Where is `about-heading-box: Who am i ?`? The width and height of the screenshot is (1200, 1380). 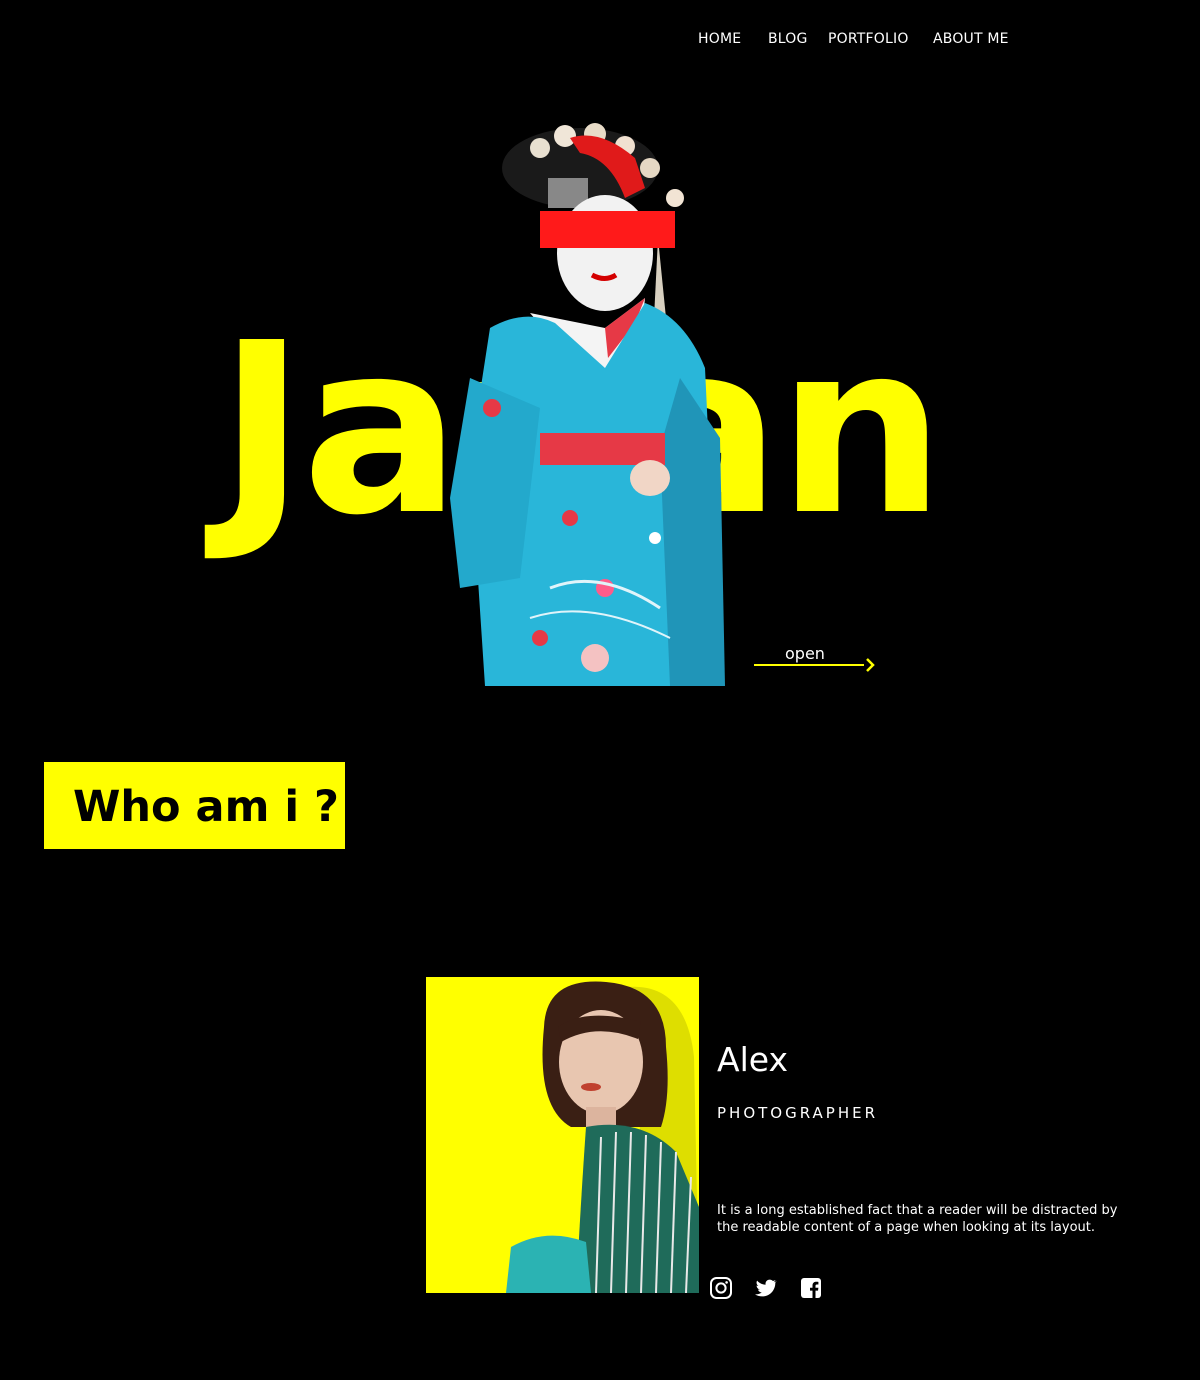 about-heading-box: Who am i ? is located at coordinates (194, 805).